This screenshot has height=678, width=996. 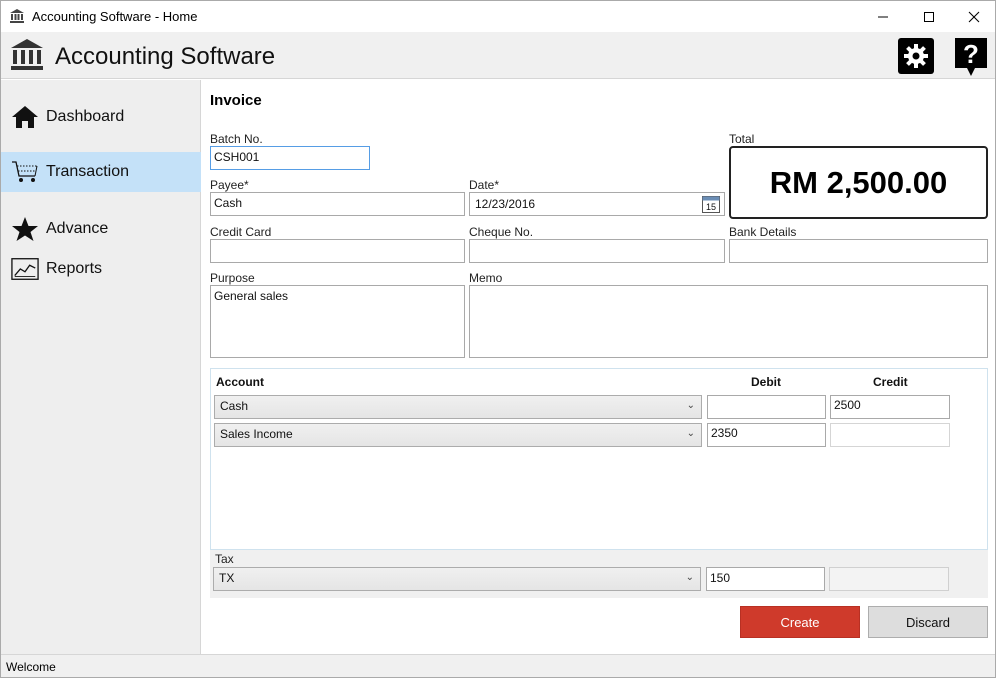 I want to click on purpose-label: Purpose, so click(x=232, y=278).